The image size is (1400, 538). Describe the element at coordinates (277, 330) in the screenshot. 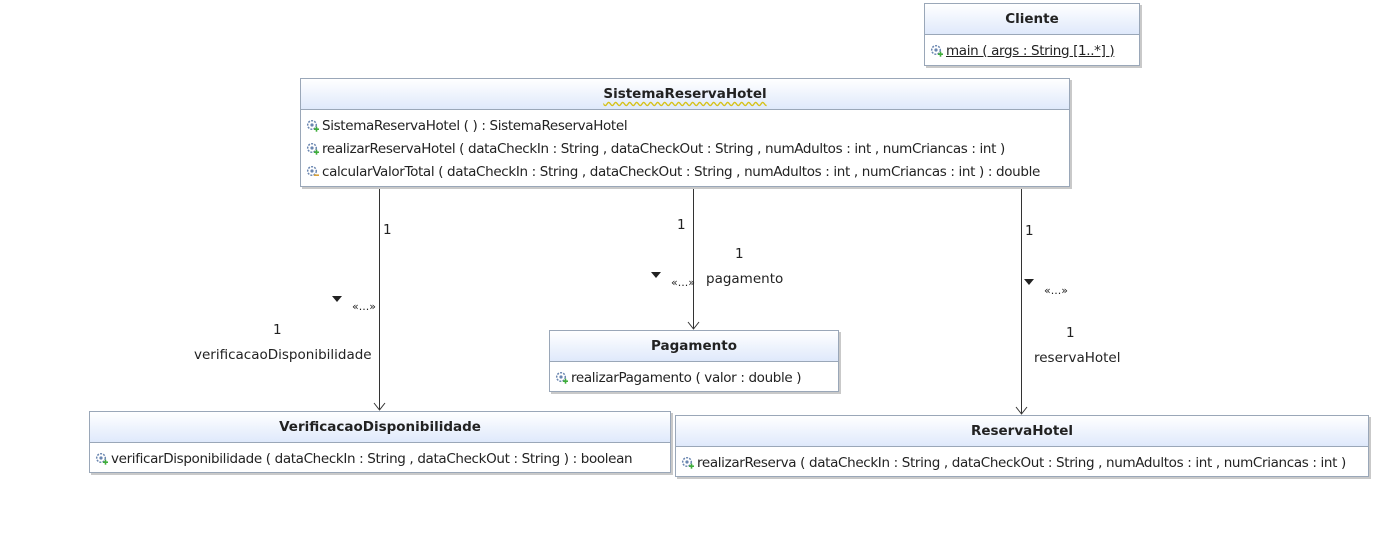

I see `multiplicity-target-verificacao: 1` at that location.